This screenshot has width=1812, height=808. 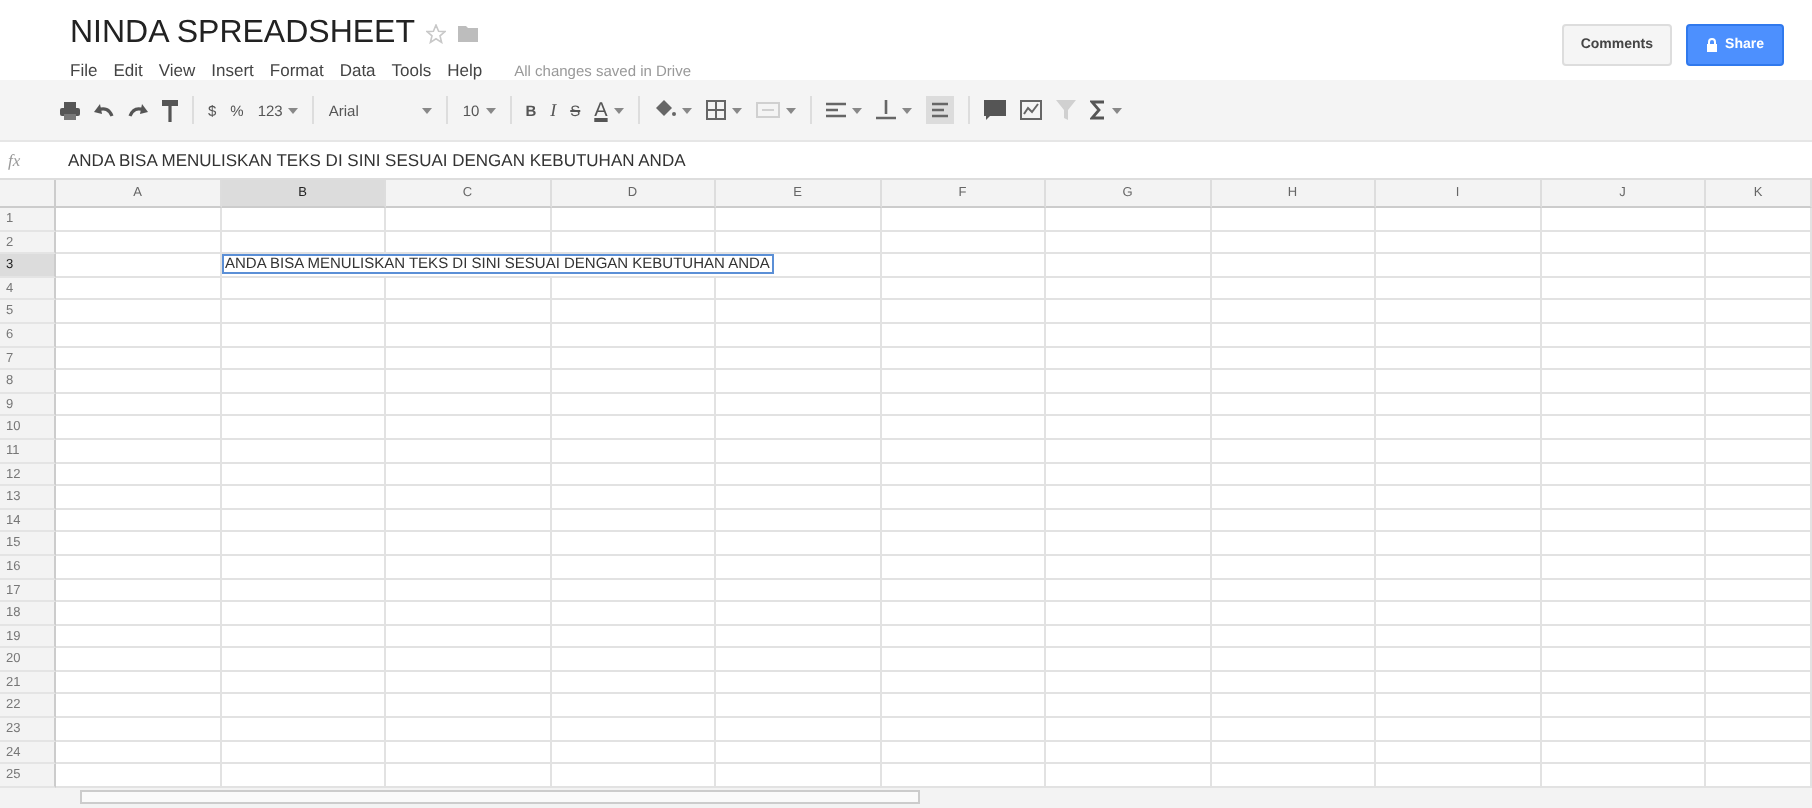 What do you see at coordinates (242, 34) in the screenshot?
I see `document-title: NINDA SPREADSHEET` at bounding box center [242, 34].